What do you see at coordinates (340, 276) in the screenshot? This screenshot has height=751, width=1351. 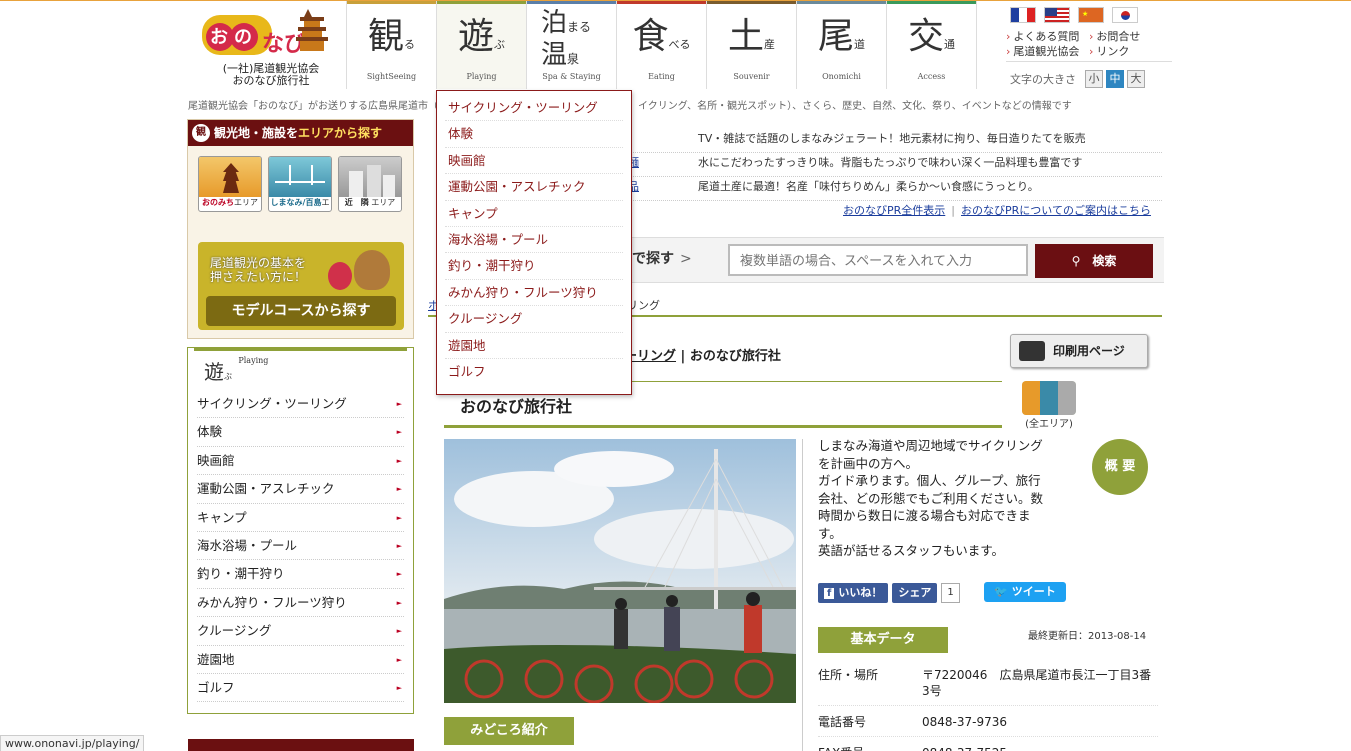 I see `daruma-icon` at bounding box center [340, 276].